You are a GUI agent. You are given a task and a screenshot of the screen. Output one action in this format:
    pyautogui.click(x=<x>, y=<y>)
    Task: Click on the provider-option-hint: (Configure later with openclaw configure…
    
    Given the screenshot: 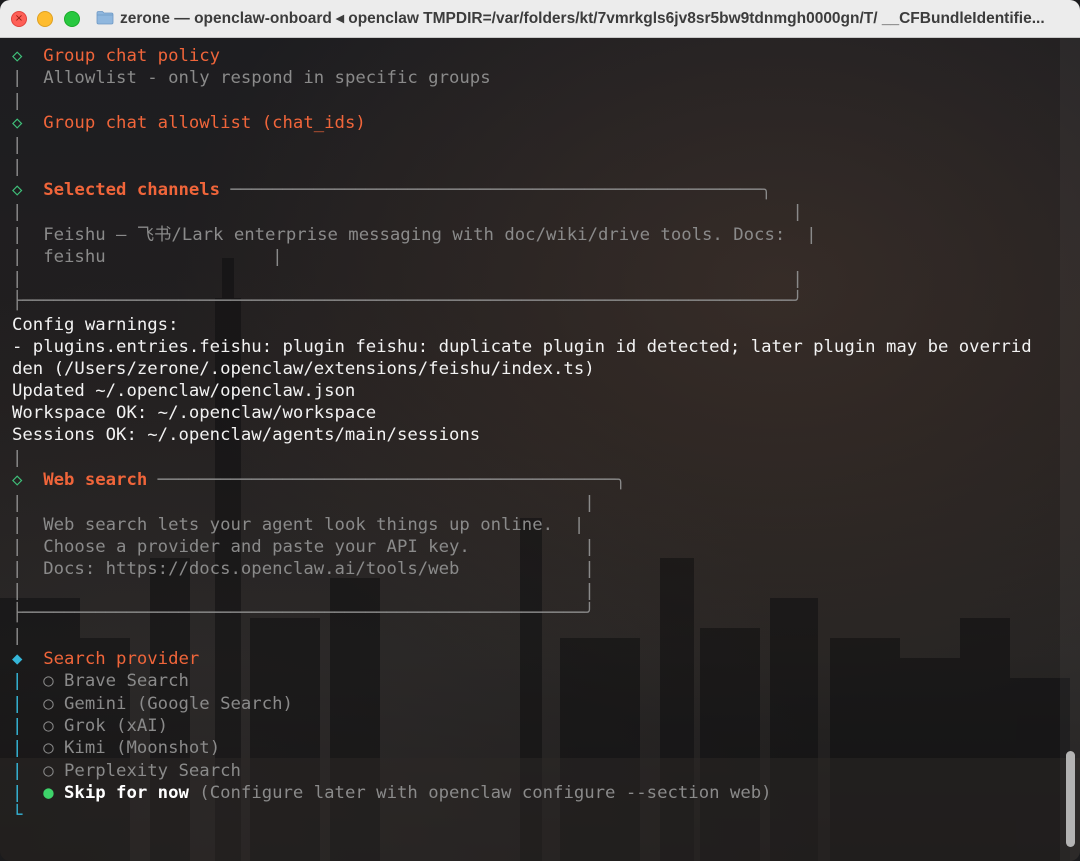 What is the action you would take?
    pyautogui.click(x=485, y=793)
    